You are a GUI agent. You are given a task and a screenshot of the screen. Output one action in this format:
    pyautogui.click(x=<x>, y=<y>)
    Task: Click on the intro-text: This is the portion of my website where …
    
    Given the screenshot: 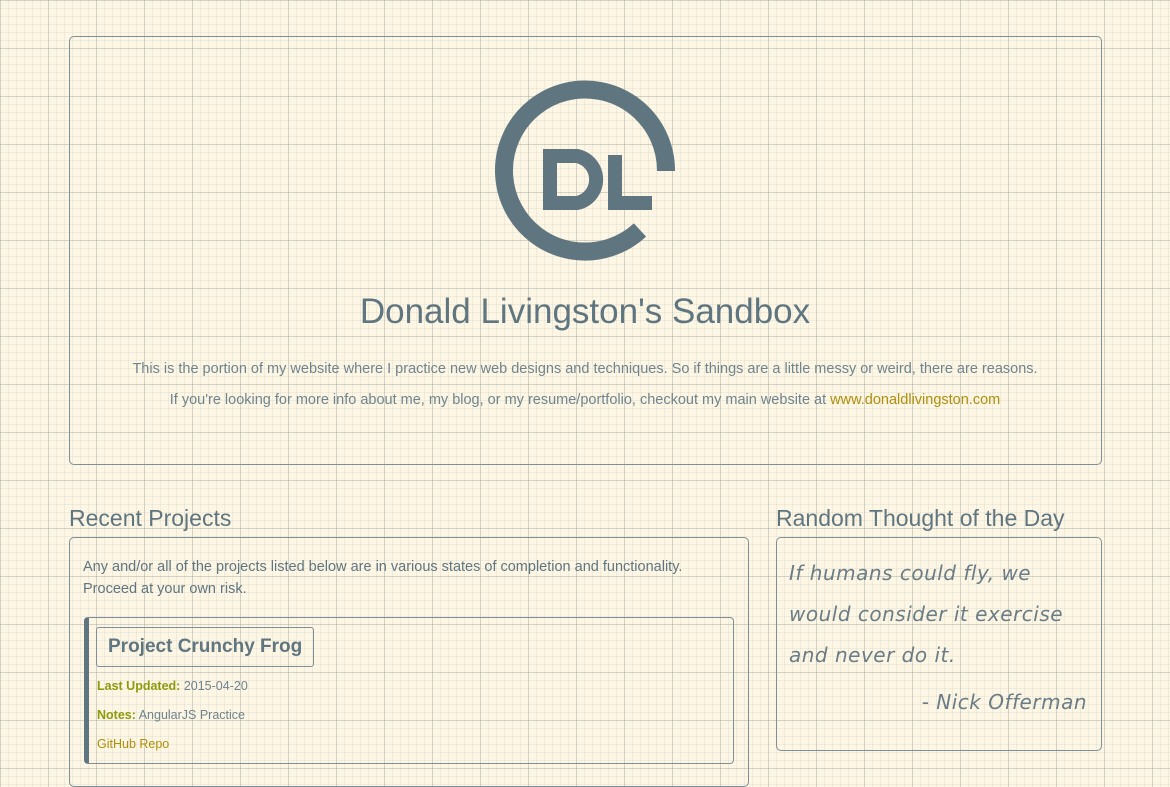 What is the action you would take?
    pyautogui.click(x=585, y=369)
    